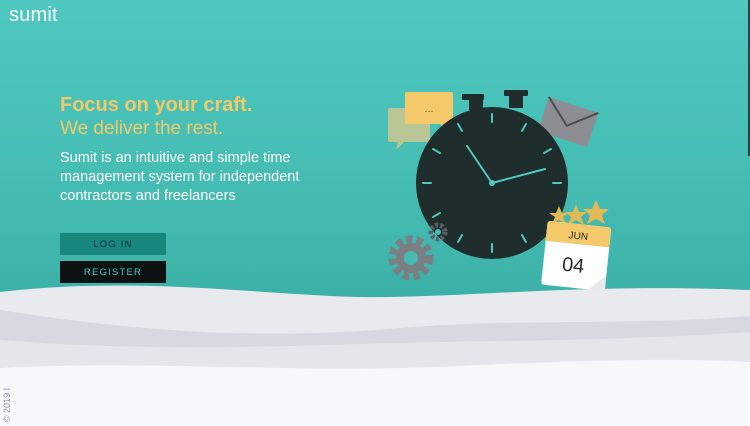 This screenshot has width=750, height=426. I want to click on hero-subheadline: We deliver the rest., so click(142, 128).